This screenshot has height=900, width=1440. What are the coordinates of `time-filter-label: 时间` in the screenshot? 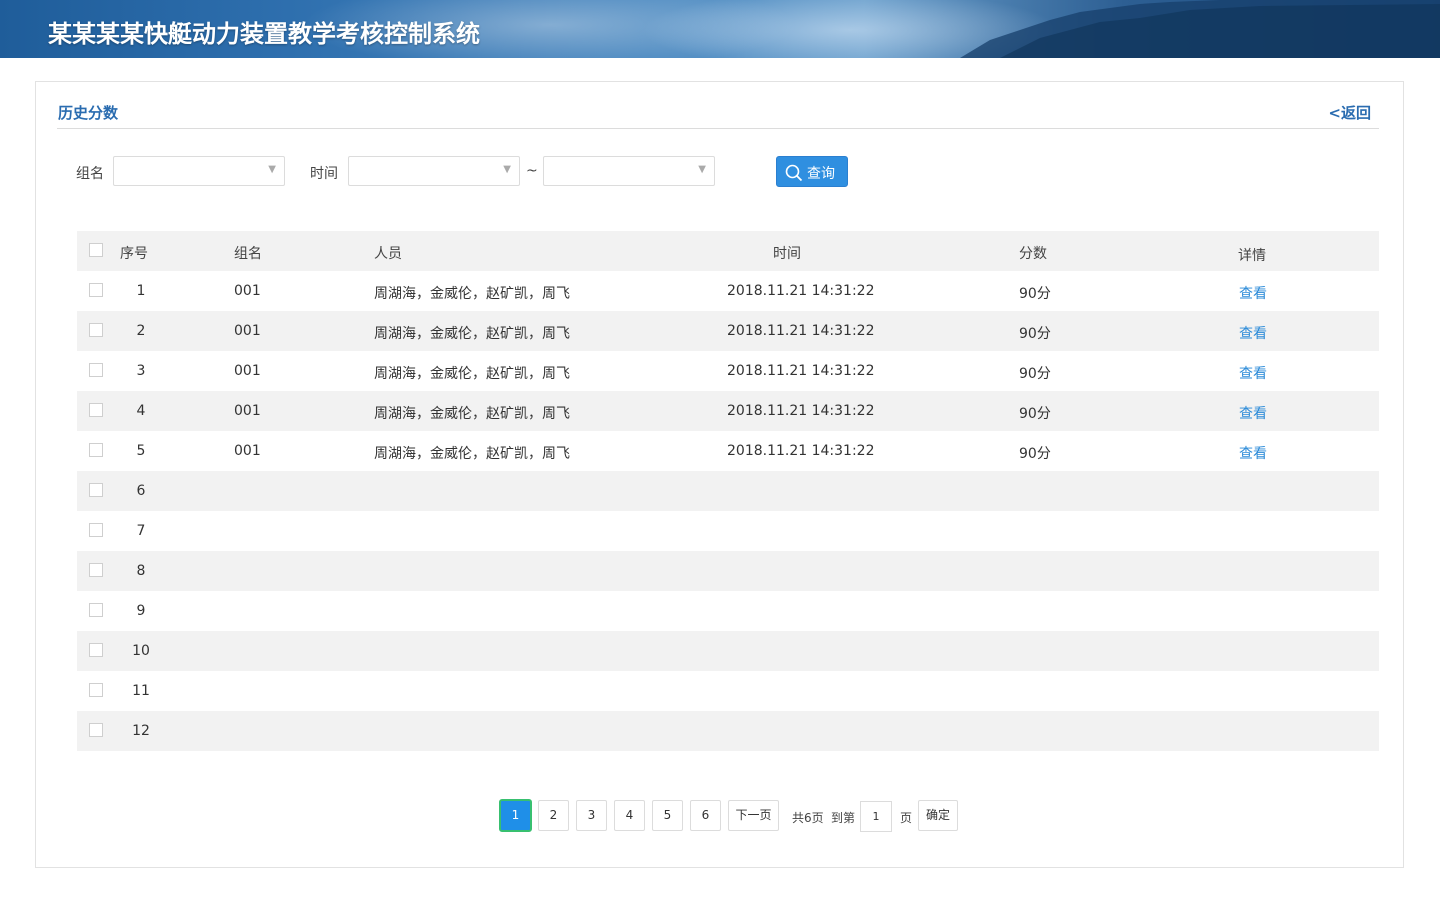 It's located at (324, 174).